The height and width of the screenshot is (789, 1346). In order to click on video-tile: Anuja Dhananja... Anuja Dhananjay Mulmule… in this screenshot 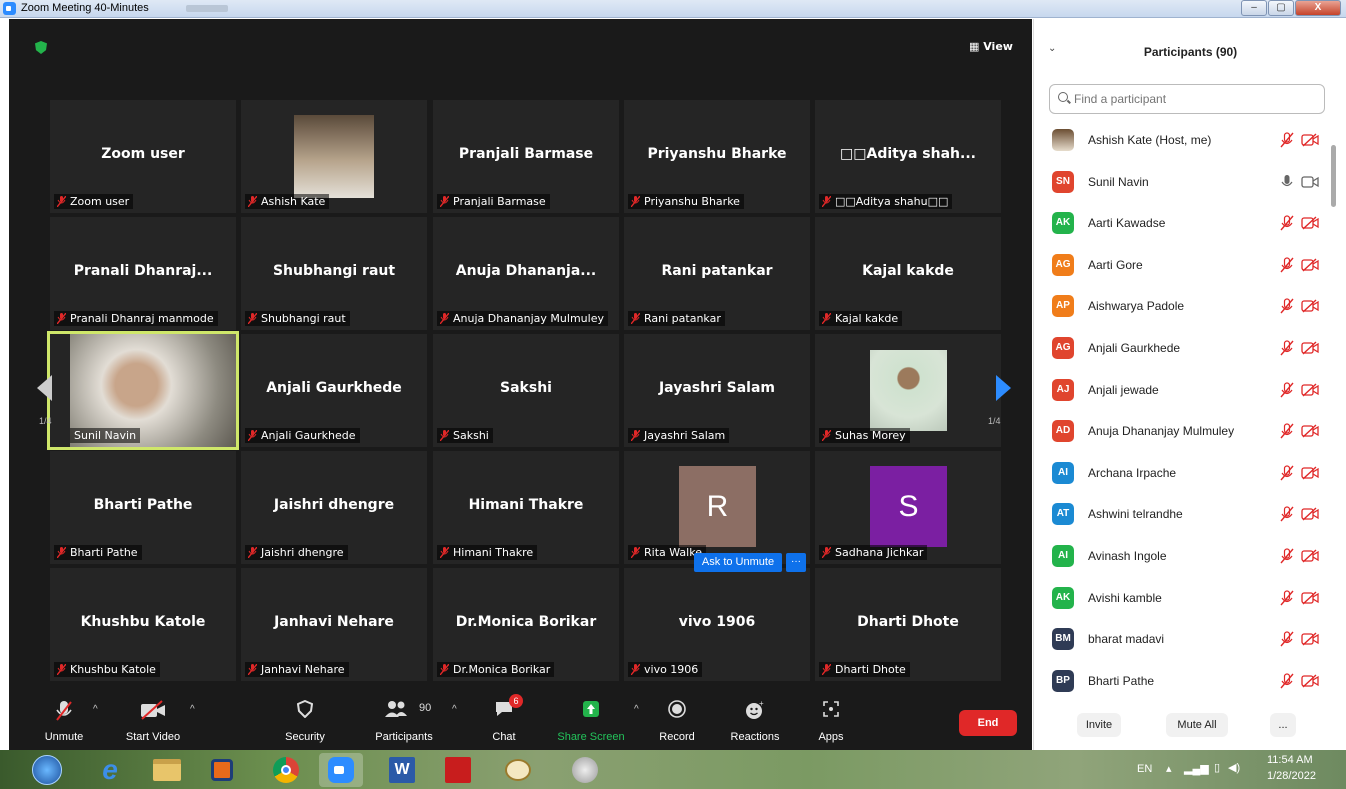, I will do `click(526, 273)`.